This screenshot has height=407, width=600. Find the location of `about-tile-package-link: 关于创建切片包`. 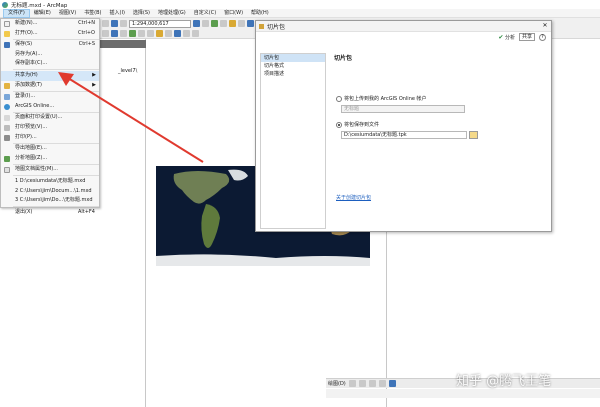

about-tile-package-link: 关于创建切片包 is located at coordinates (353, 197).